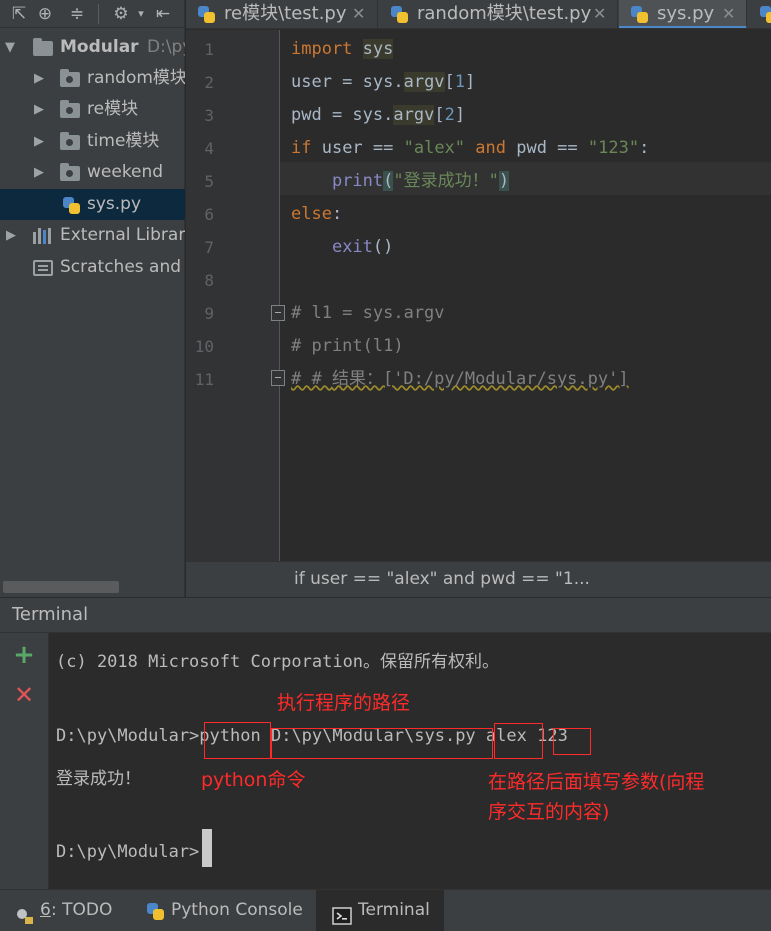 Image resolution: width=771 pixels, height=931 pixels. I want to click on line-number: 6, so click(209, 214).